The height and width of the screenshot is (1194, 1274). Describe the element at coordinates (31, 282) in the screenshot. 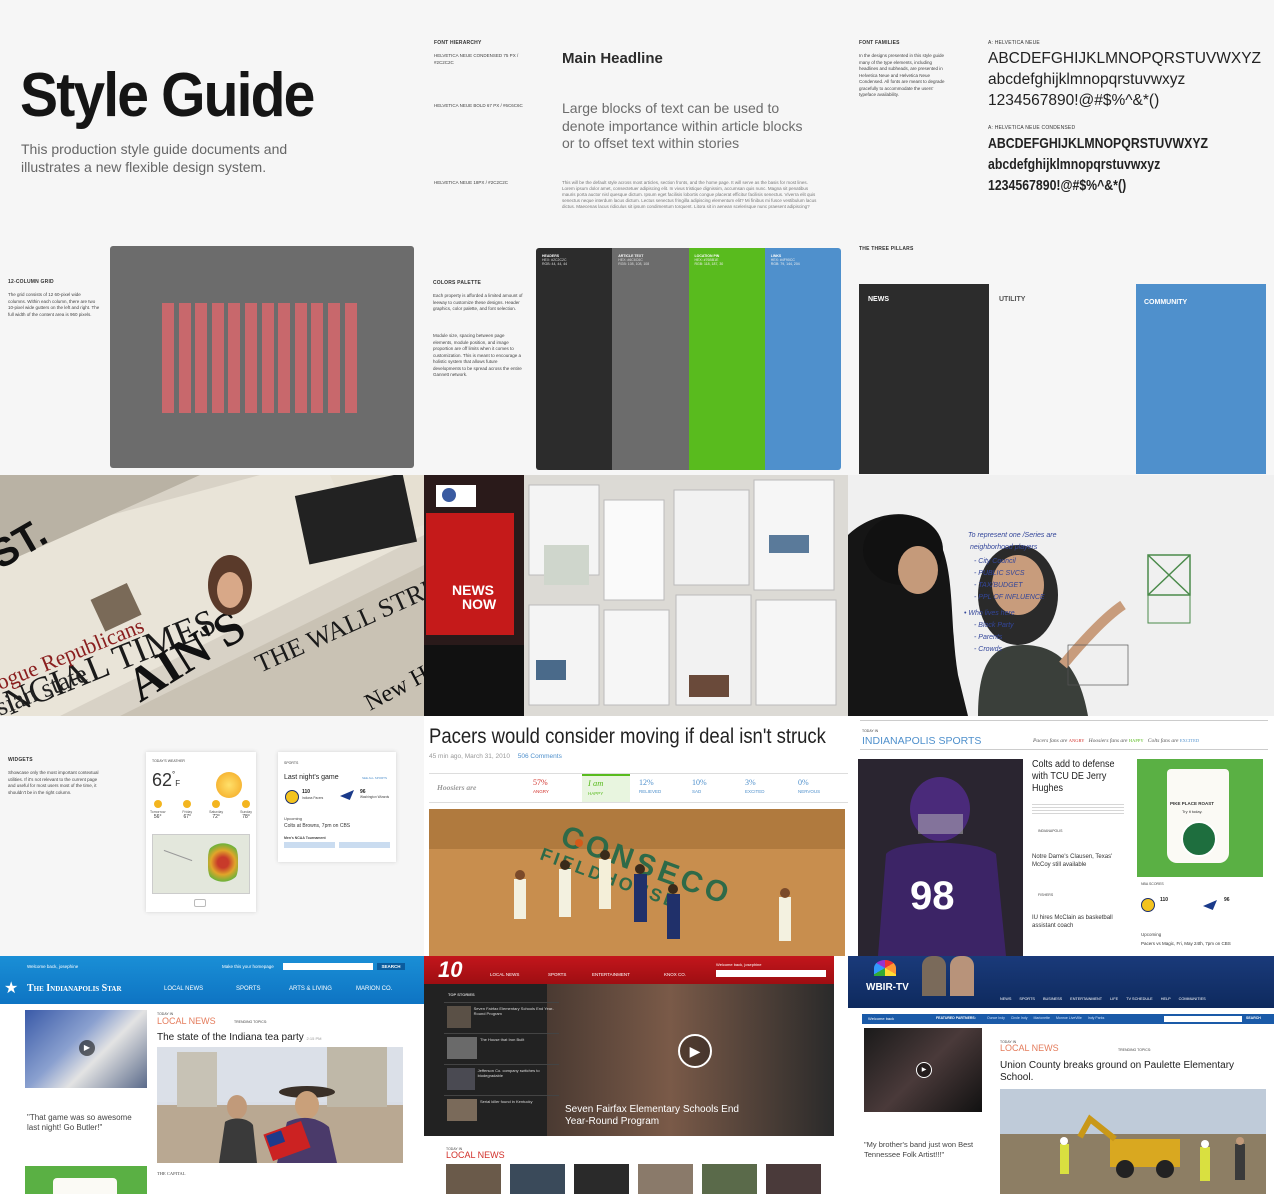

I see `grid-label: 12-COLUMN GRID` at that location.